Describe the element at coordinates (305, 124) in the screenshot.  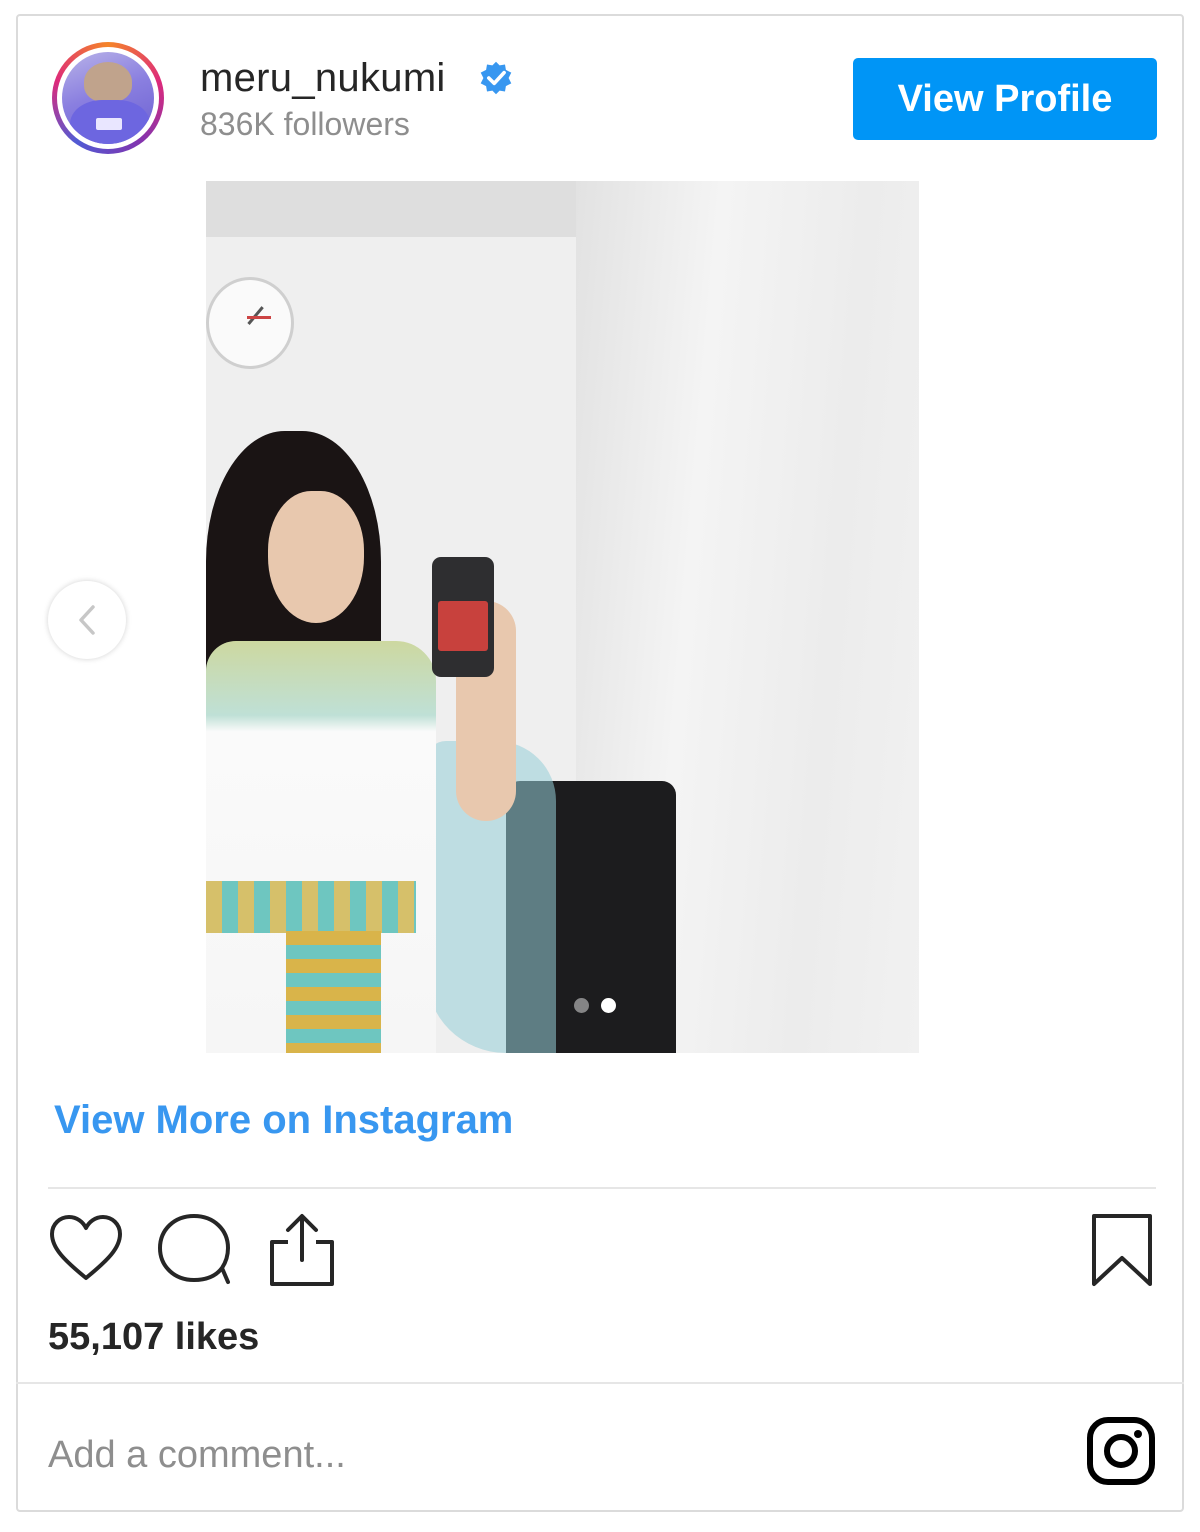
I see `follower-count: 836K followers` at that location.